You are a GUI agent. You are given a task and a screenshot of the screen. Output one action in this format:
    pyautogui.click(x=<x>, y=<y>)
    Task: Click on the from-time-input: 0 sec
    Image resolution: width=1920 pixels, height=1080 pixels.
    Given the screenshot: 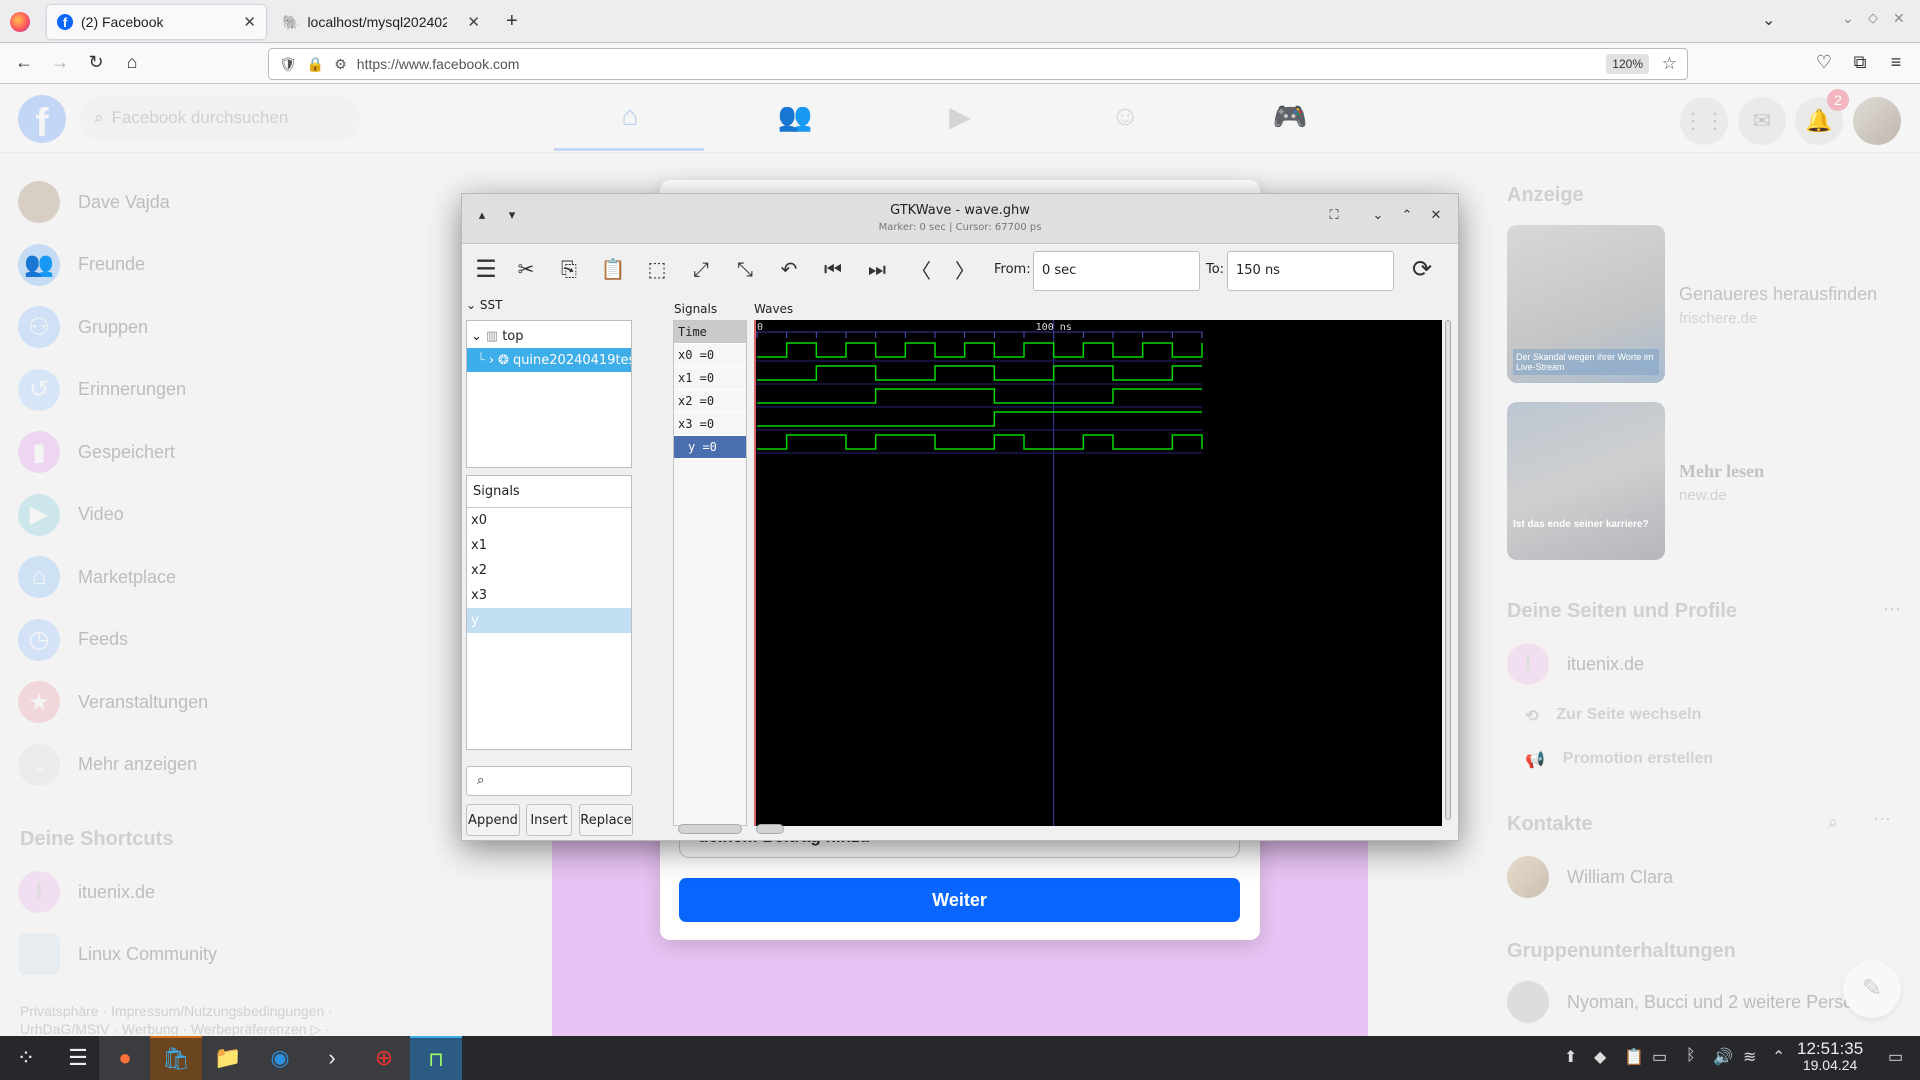 What is the action you would take?
    pyautogui.click(x=1116, y=271)
    